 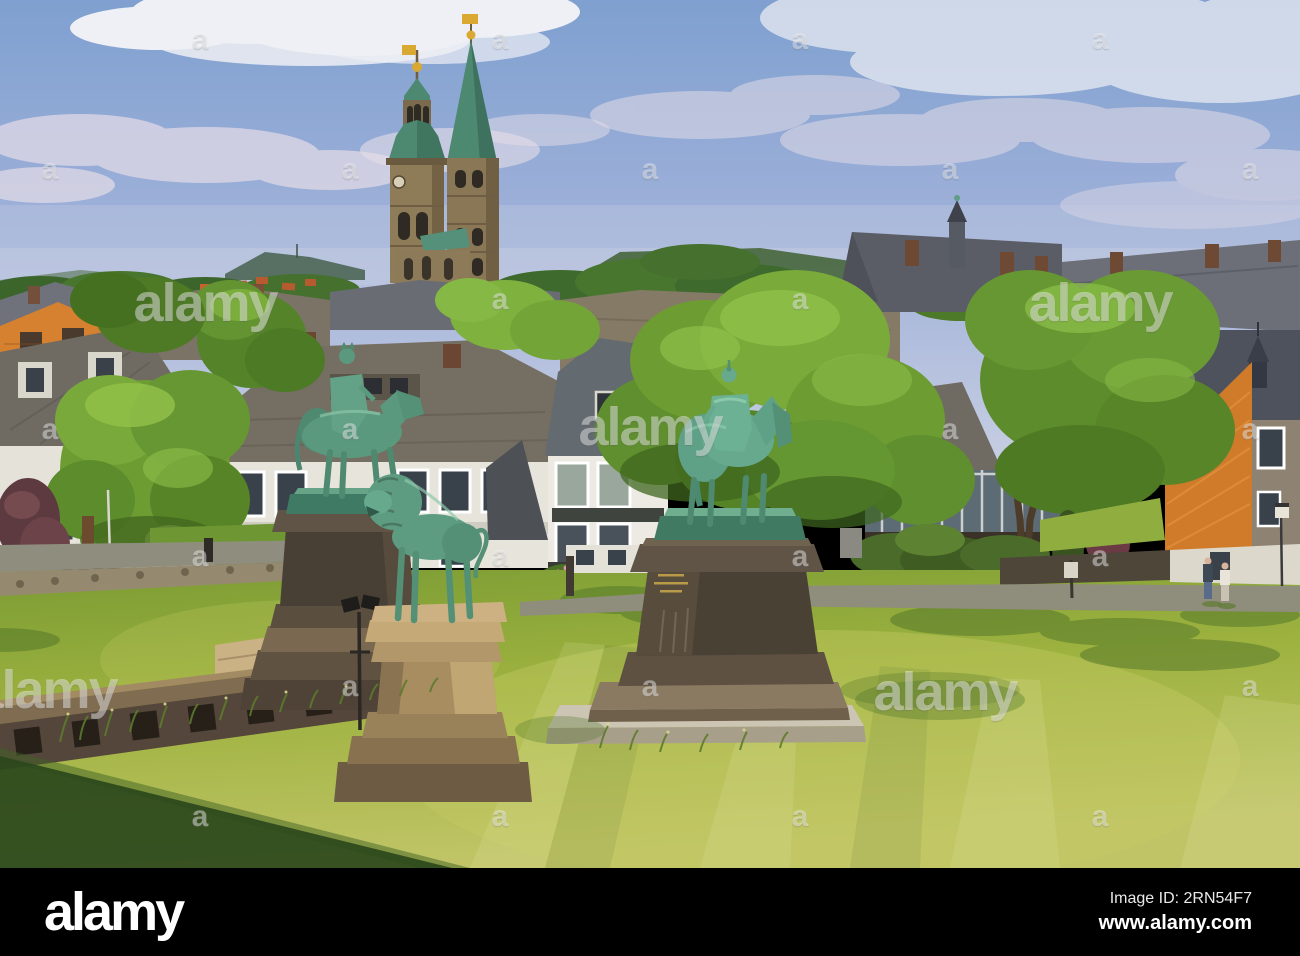 What do you see at coordinates (114, 912) in the screenshot?
I see `alamy-logo: alamy` at bounding box center [114, 912].